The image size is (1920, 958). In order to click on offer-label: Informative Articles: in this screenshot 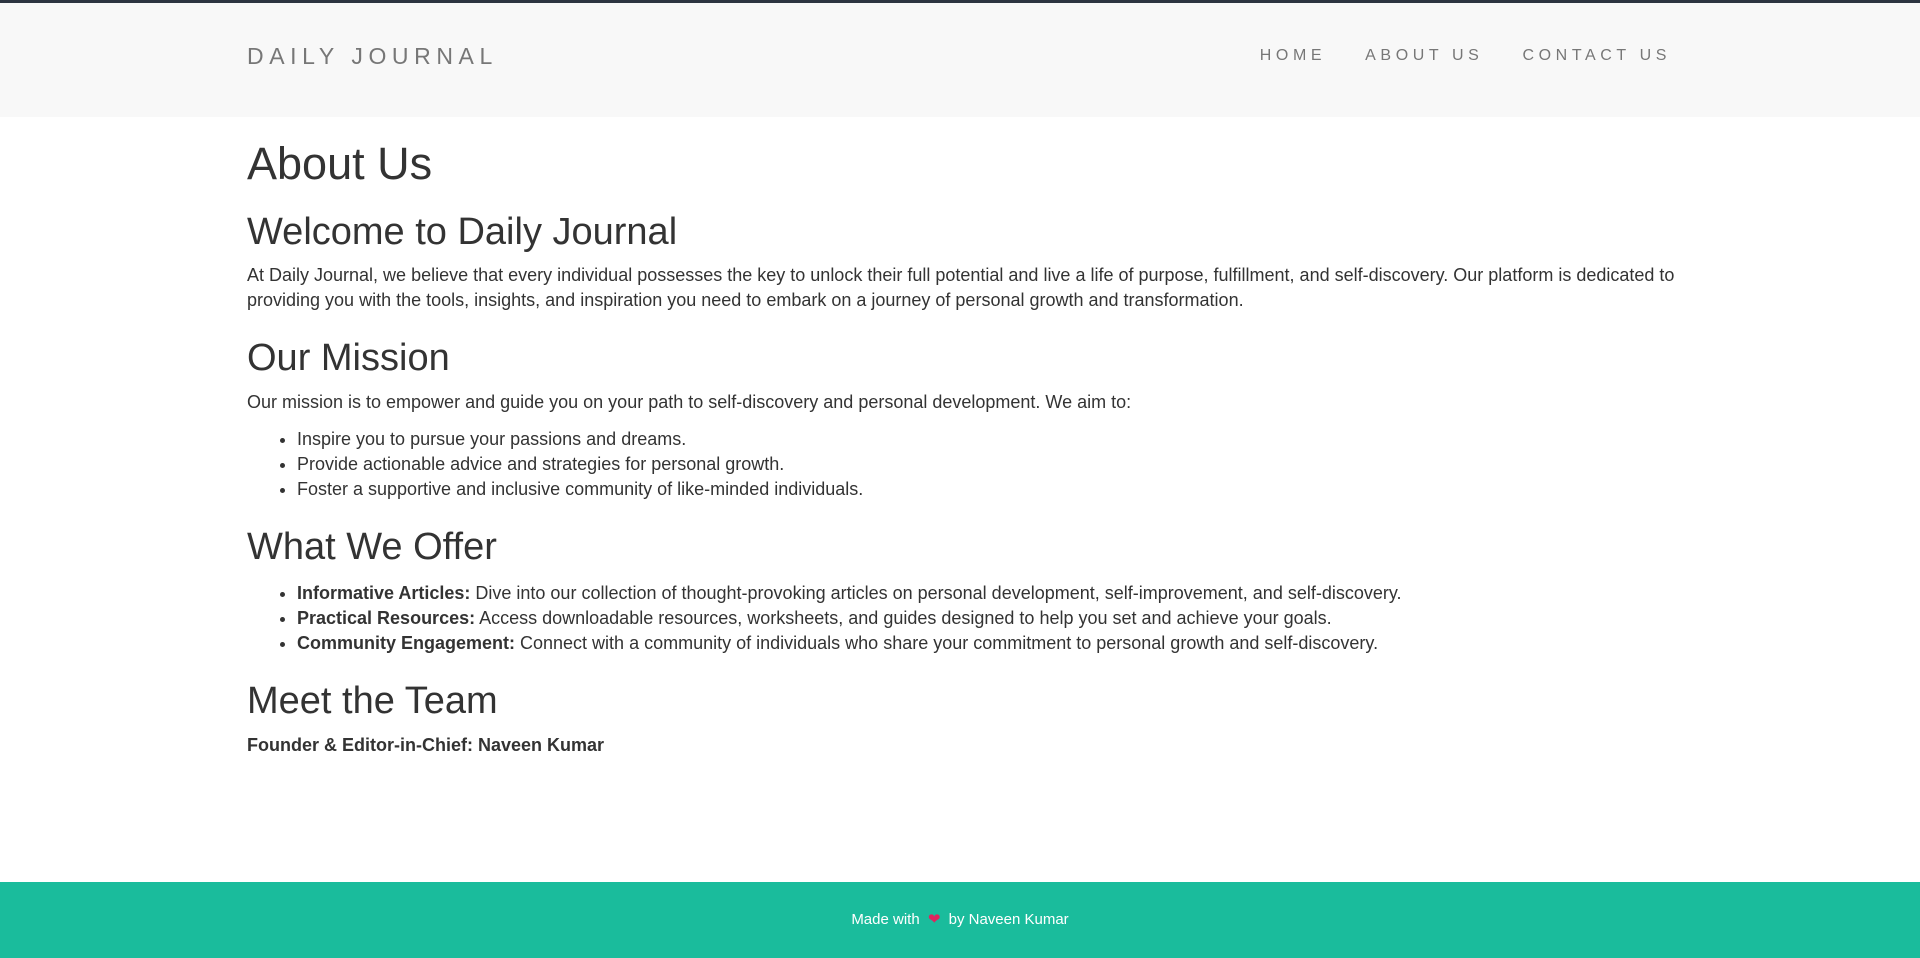, I will do `click(384, 592)`.